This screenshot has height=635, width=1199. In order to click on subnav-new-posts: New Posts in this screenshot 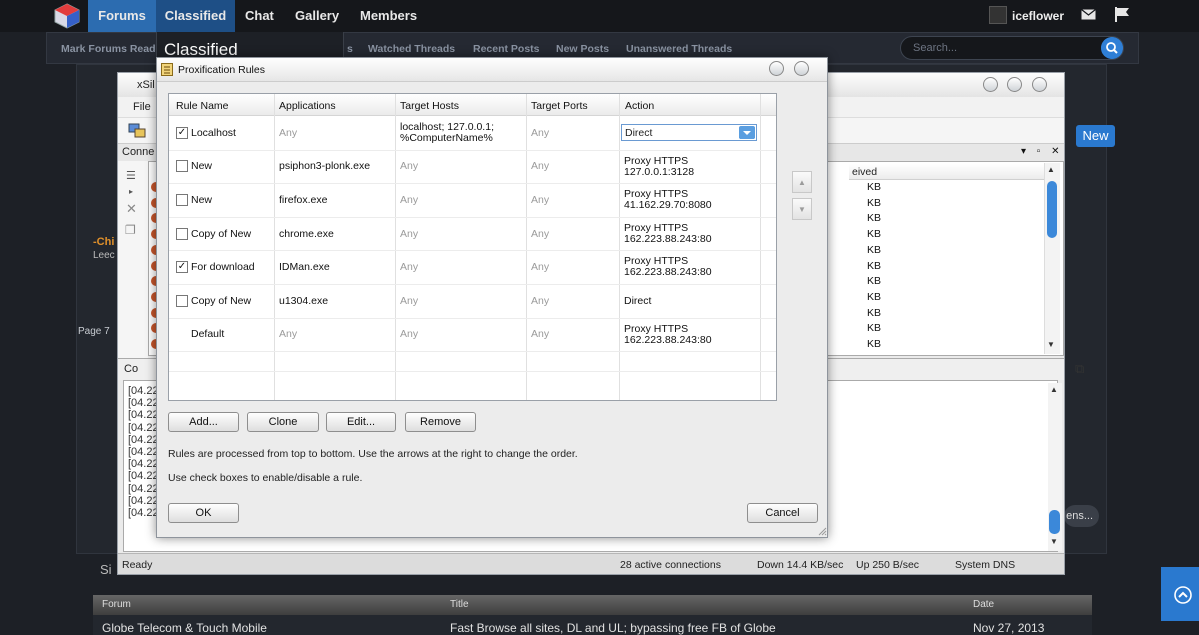, I will do `click(582, 49)`.